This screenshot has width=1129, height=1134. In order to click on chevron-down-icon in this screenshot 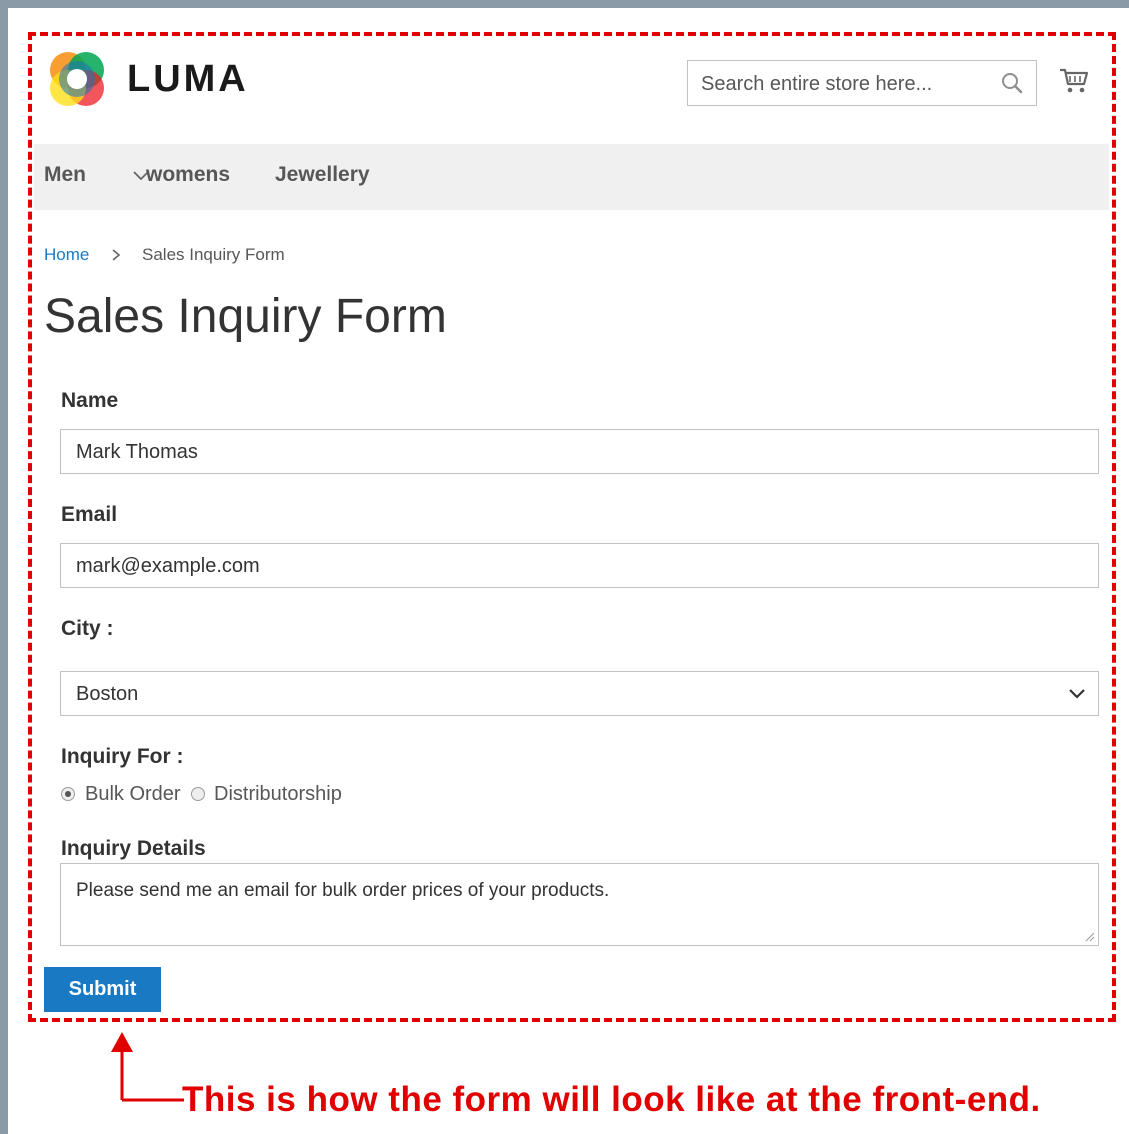, I will do `click(1077, 694)`.